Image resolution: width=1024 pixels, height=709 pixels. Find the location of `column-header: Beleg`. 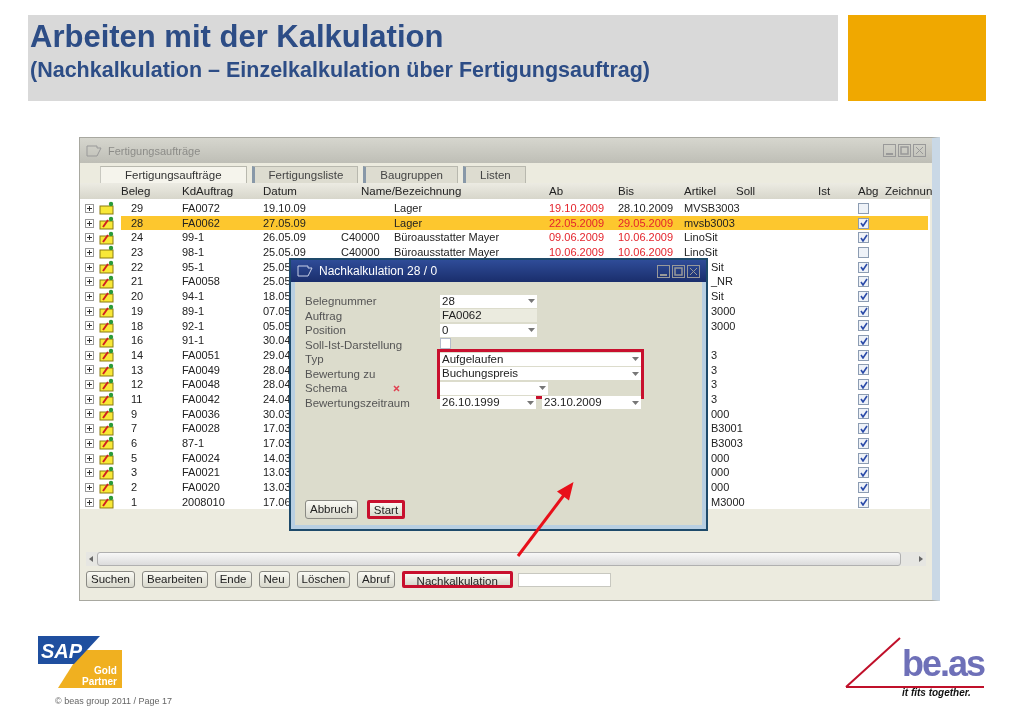

column-header: Beleg is located at coordinates (151, 191).